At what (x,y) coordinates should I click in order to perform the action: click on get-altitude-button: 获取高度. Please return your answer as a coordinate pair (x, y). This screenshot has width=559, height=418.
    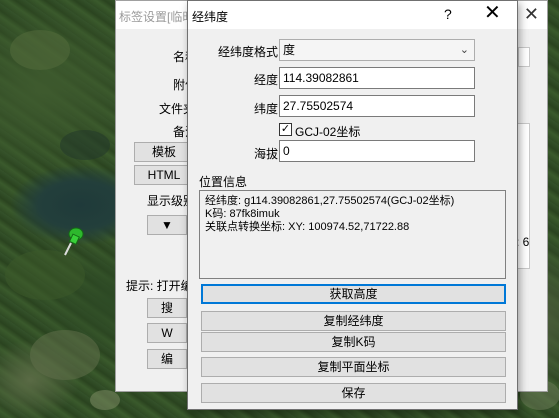
    Looking at the image, I should click on (353, 294).